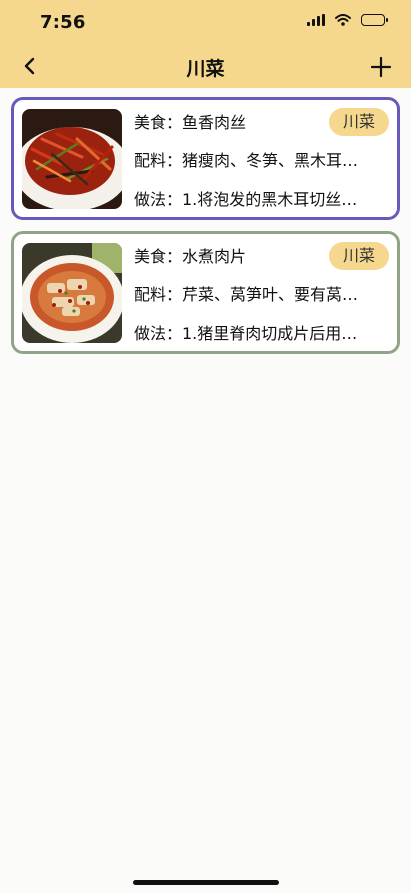  I want to click on wifi-icon, so click(343, 20).